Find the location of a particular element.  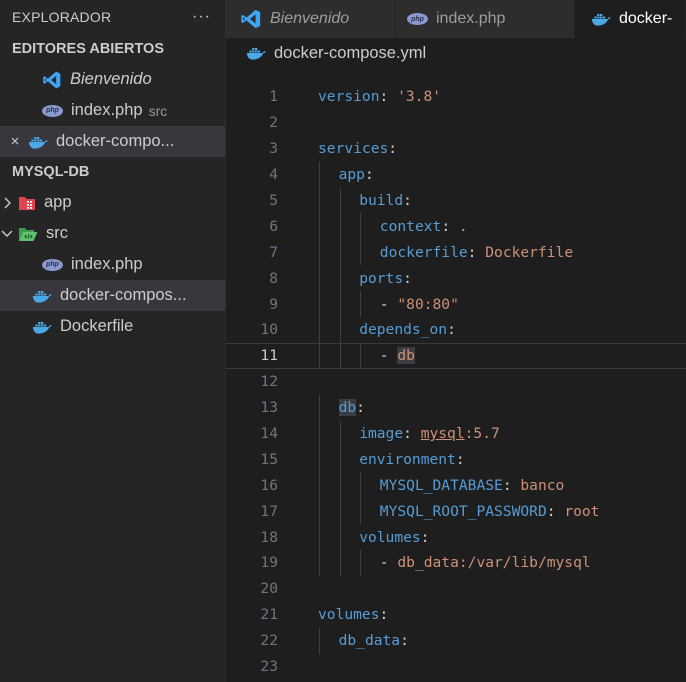

code-token: root is located at coordinates (582, 511).